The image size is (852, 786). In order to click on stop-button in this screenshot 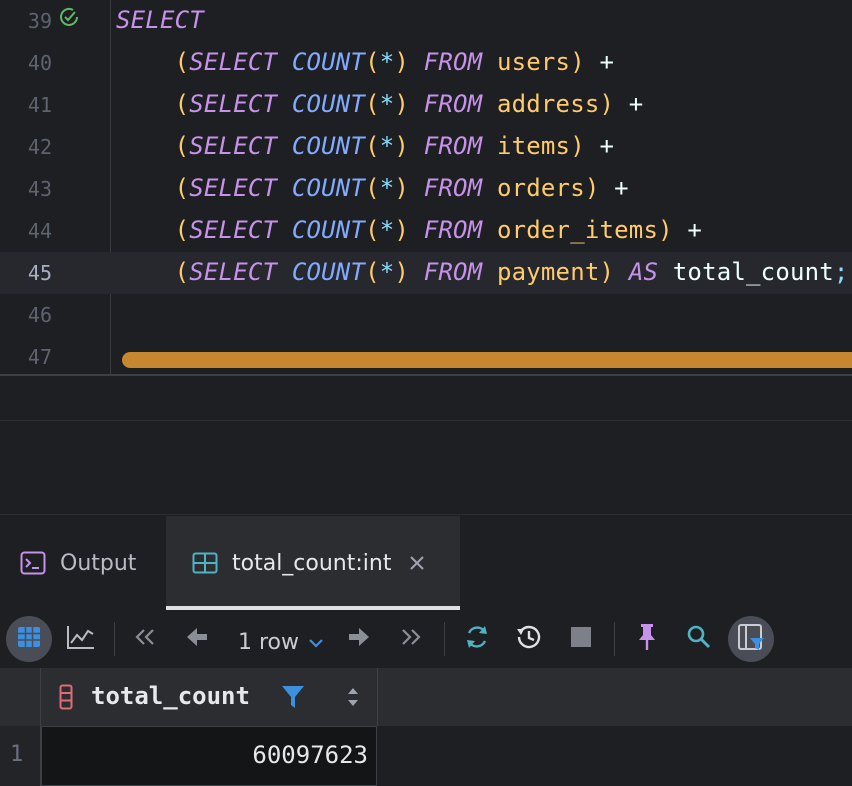, I will do `click(581, 639)`.